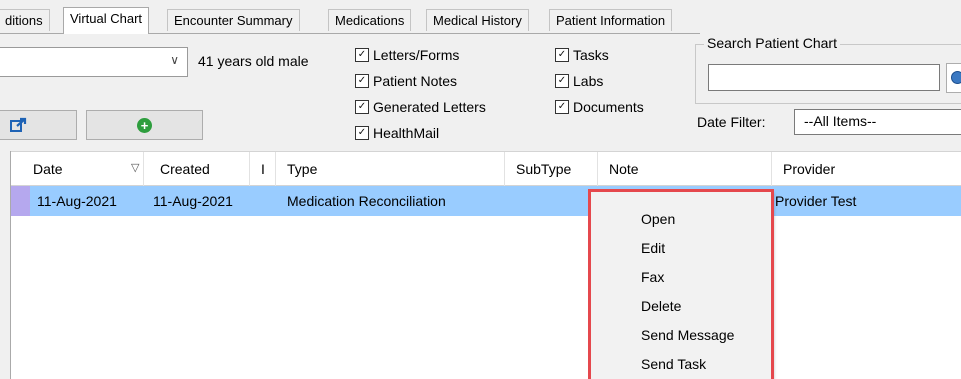 Image resolution: width=961 pixels, height=379 pixels. I want to click on filter-healthmail: ✓ HealthMail, so click(397, 133).